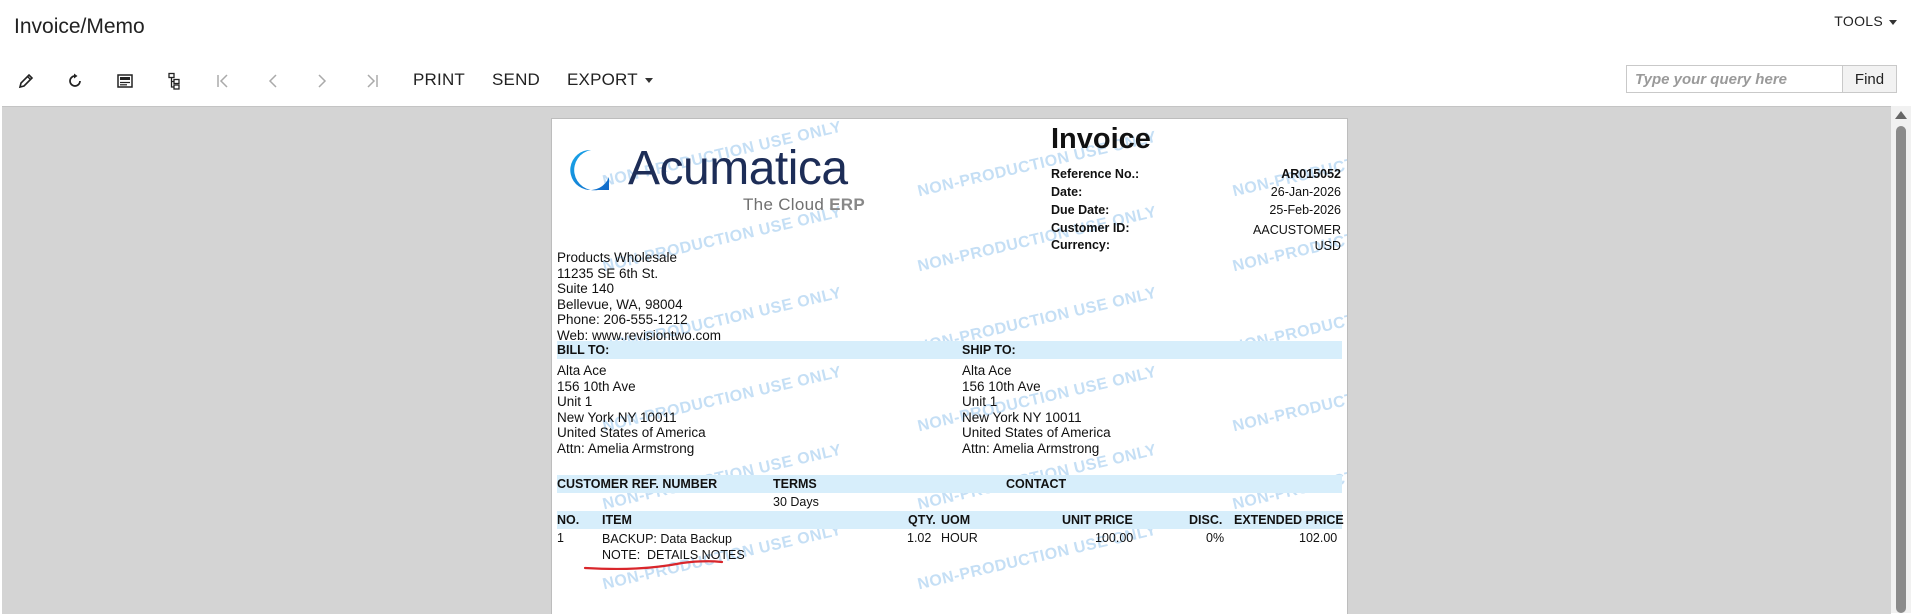  I want to click on screen-icon, so click(125, 81).